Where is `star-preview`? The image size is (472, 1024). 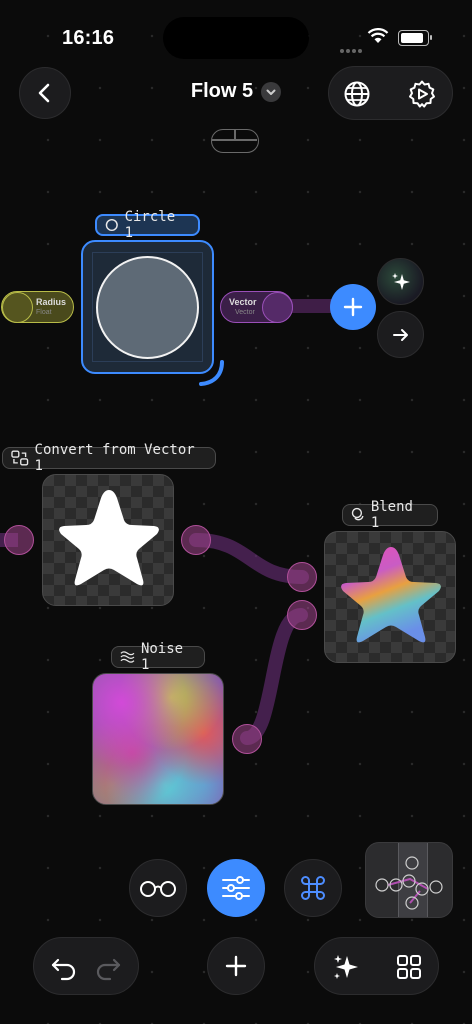 star-preview is located at coordinates (109, 538).